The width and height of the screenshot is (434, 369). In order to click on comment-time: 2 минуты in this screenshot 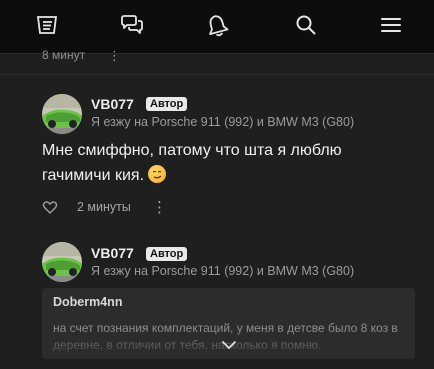, I will do `click(104, 207)`.